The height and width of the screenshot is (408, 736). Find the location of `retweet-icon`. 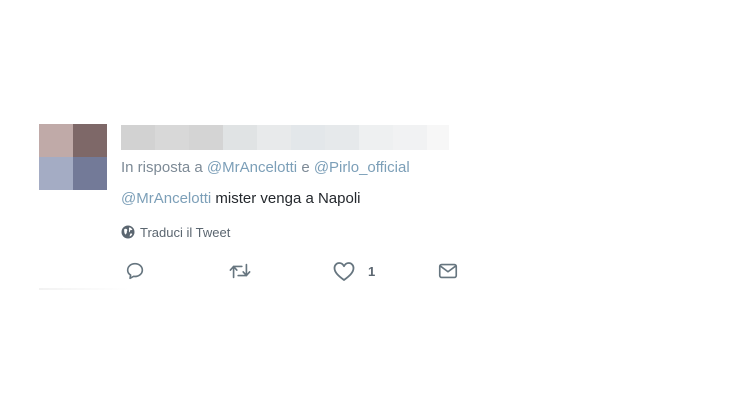

retweet-icon is located at coordinates (240, 271).